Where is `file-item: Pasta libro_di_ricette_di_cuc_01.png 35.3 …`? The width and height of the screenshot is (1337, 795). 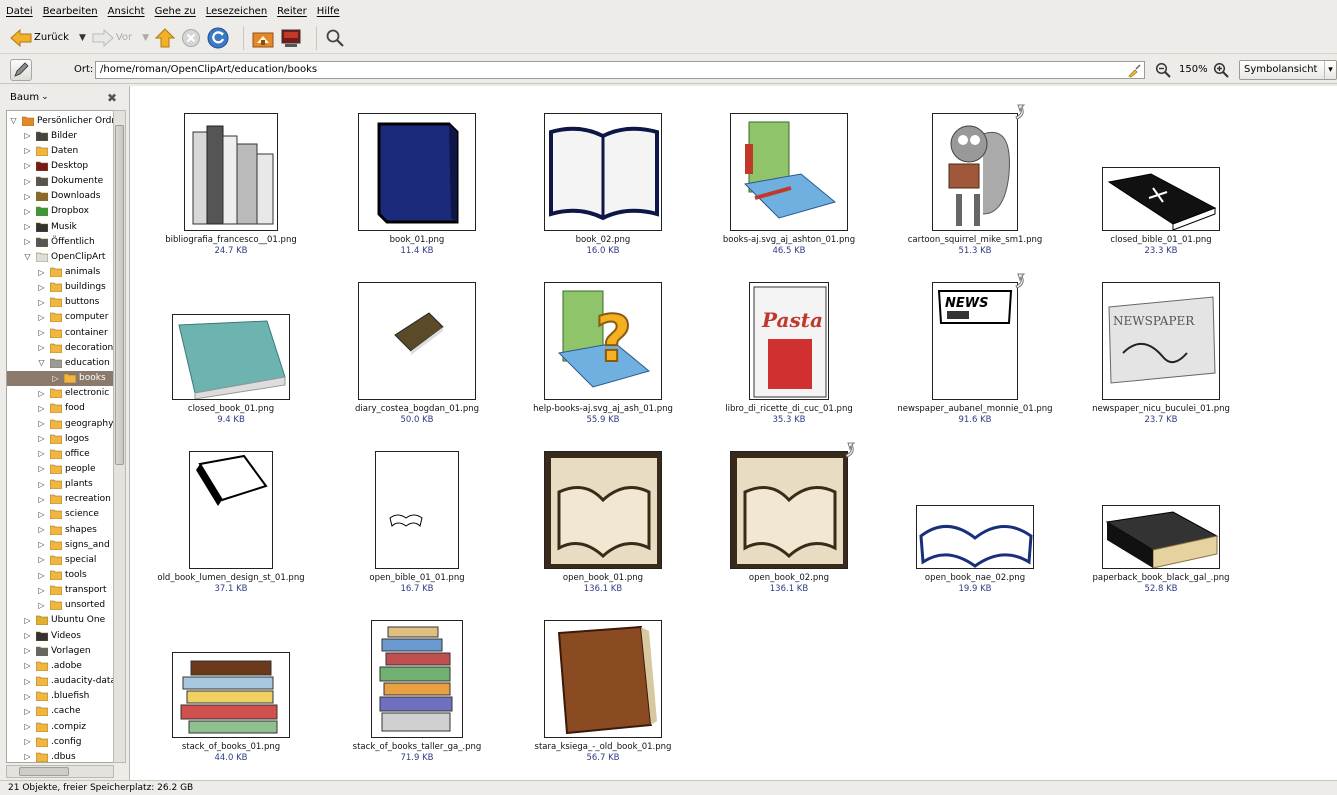
file-item: Pasta libro_di_ricette_di_cuc_01.png 35.3 … is located at coordinates (789, 339).